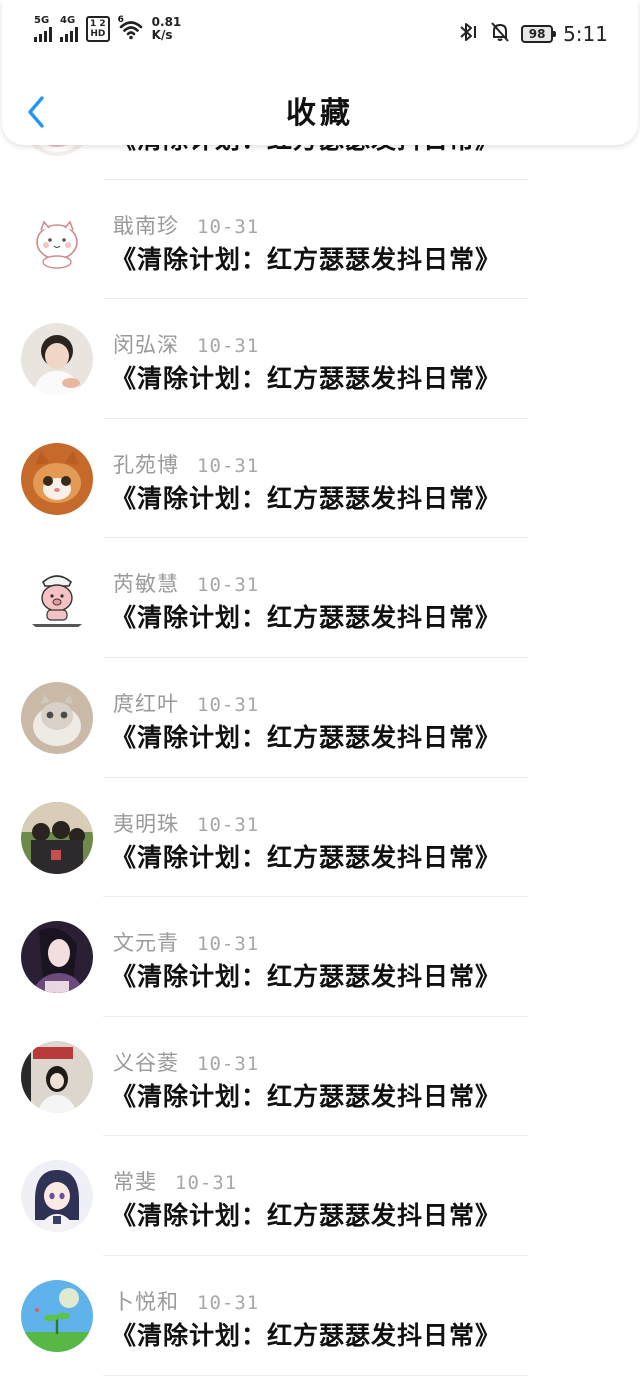 Image resolution: width=640 pixels, height=1387 pixels. I want to click on user-name: 闵弘深, so click(146, 345).